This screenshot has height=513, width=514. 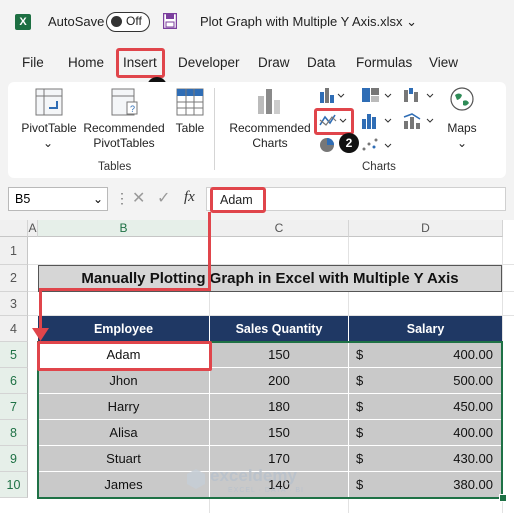 I want to click on autosave-toggle: Off, so click(x=128, y=22).